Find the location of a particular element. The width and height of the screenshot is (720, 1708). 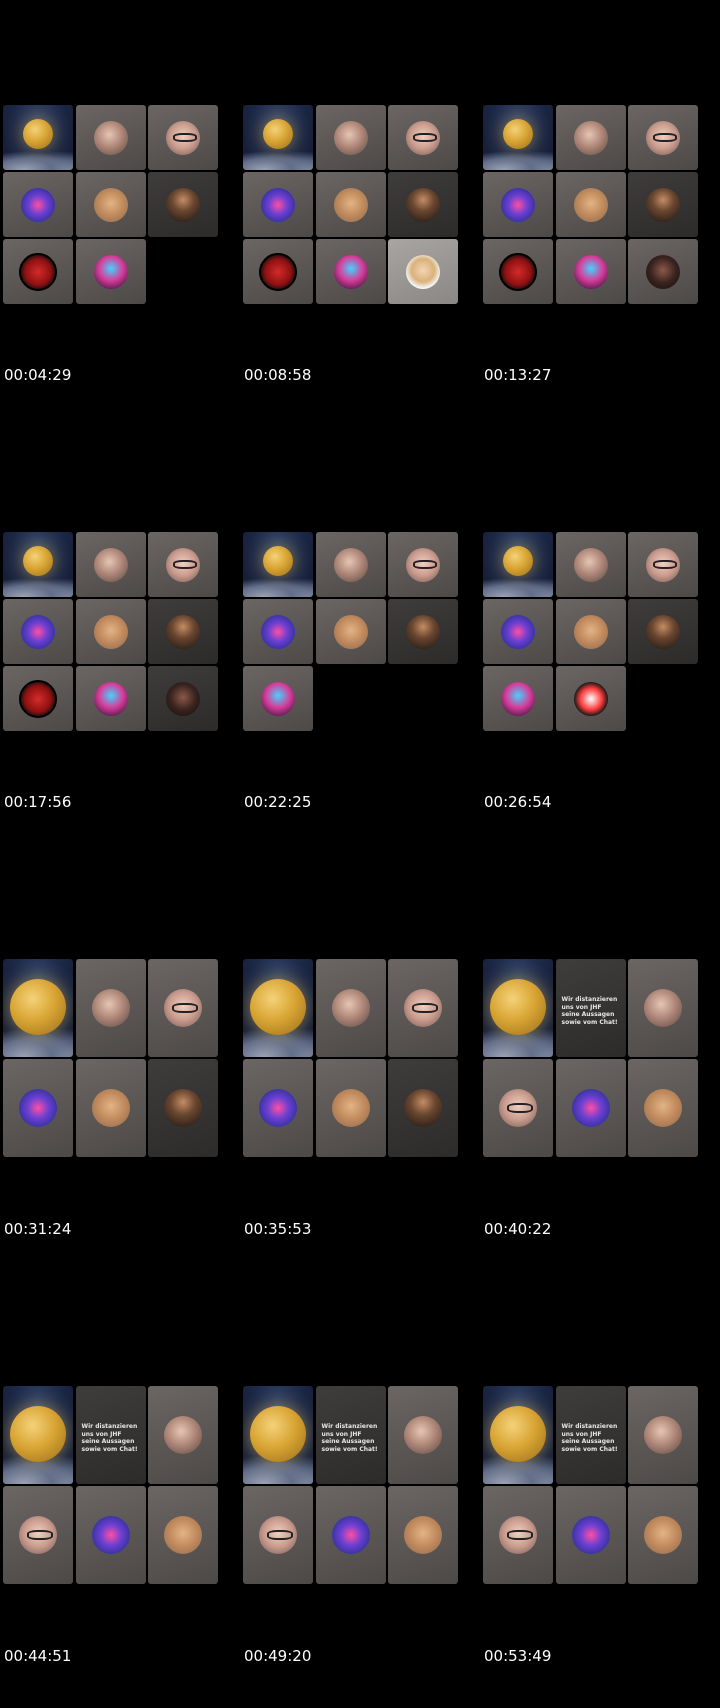

video-frame: 00:22:25 is located at coordinates (360, 640).